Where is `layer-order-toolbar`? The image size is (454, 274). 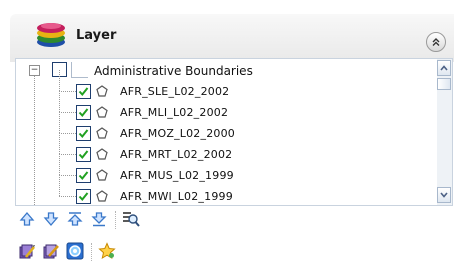
layer-order-toolbar is located at coordinates (115, 221).